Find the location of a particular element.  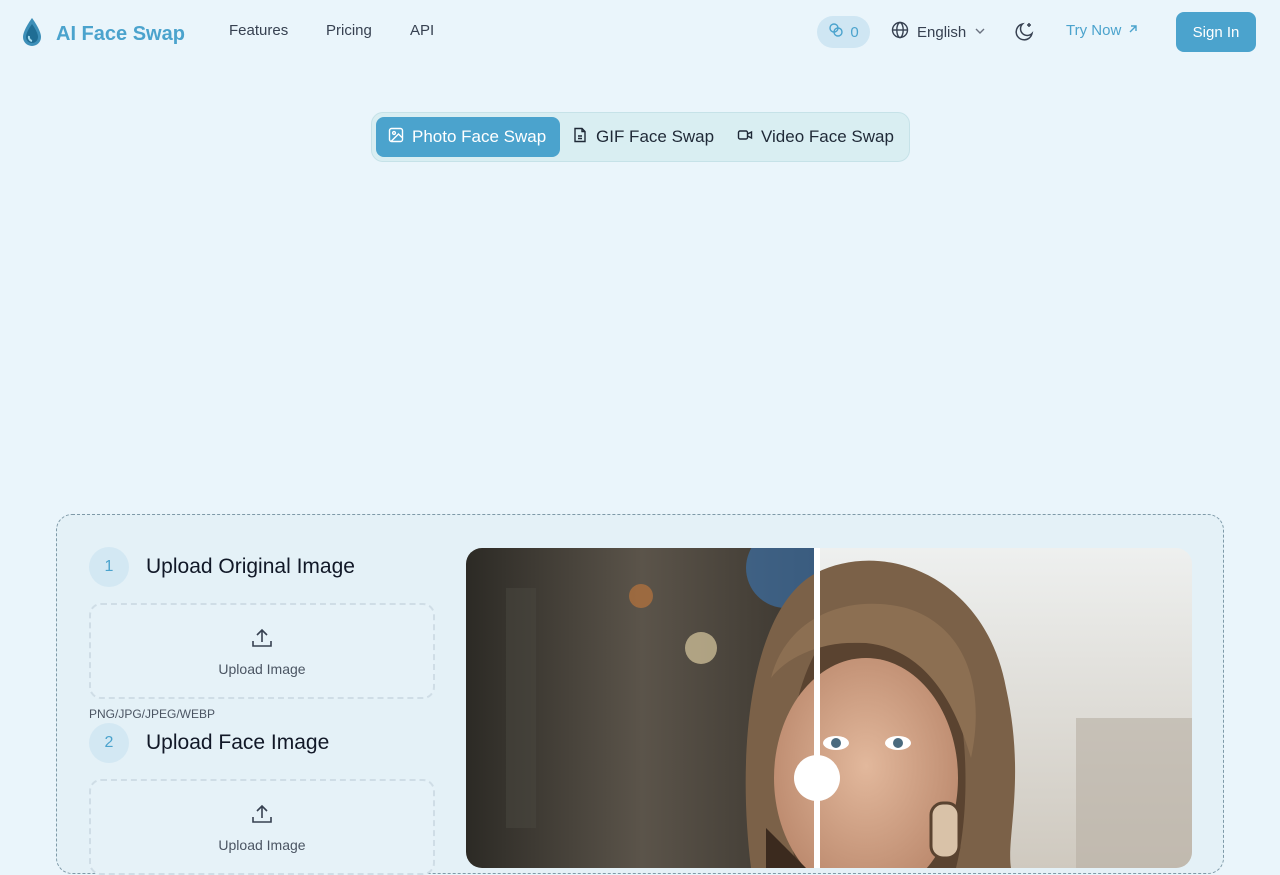

try-now-link: Try Now is located at coordinates (1102, 30).